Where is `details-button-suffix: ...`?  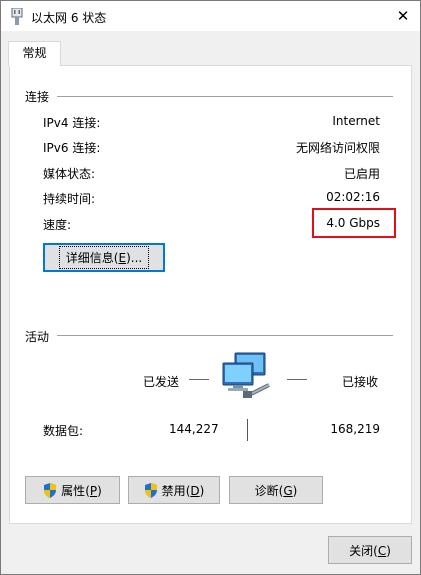 details-button-suffix: ... is located at coordinates (136, 258).